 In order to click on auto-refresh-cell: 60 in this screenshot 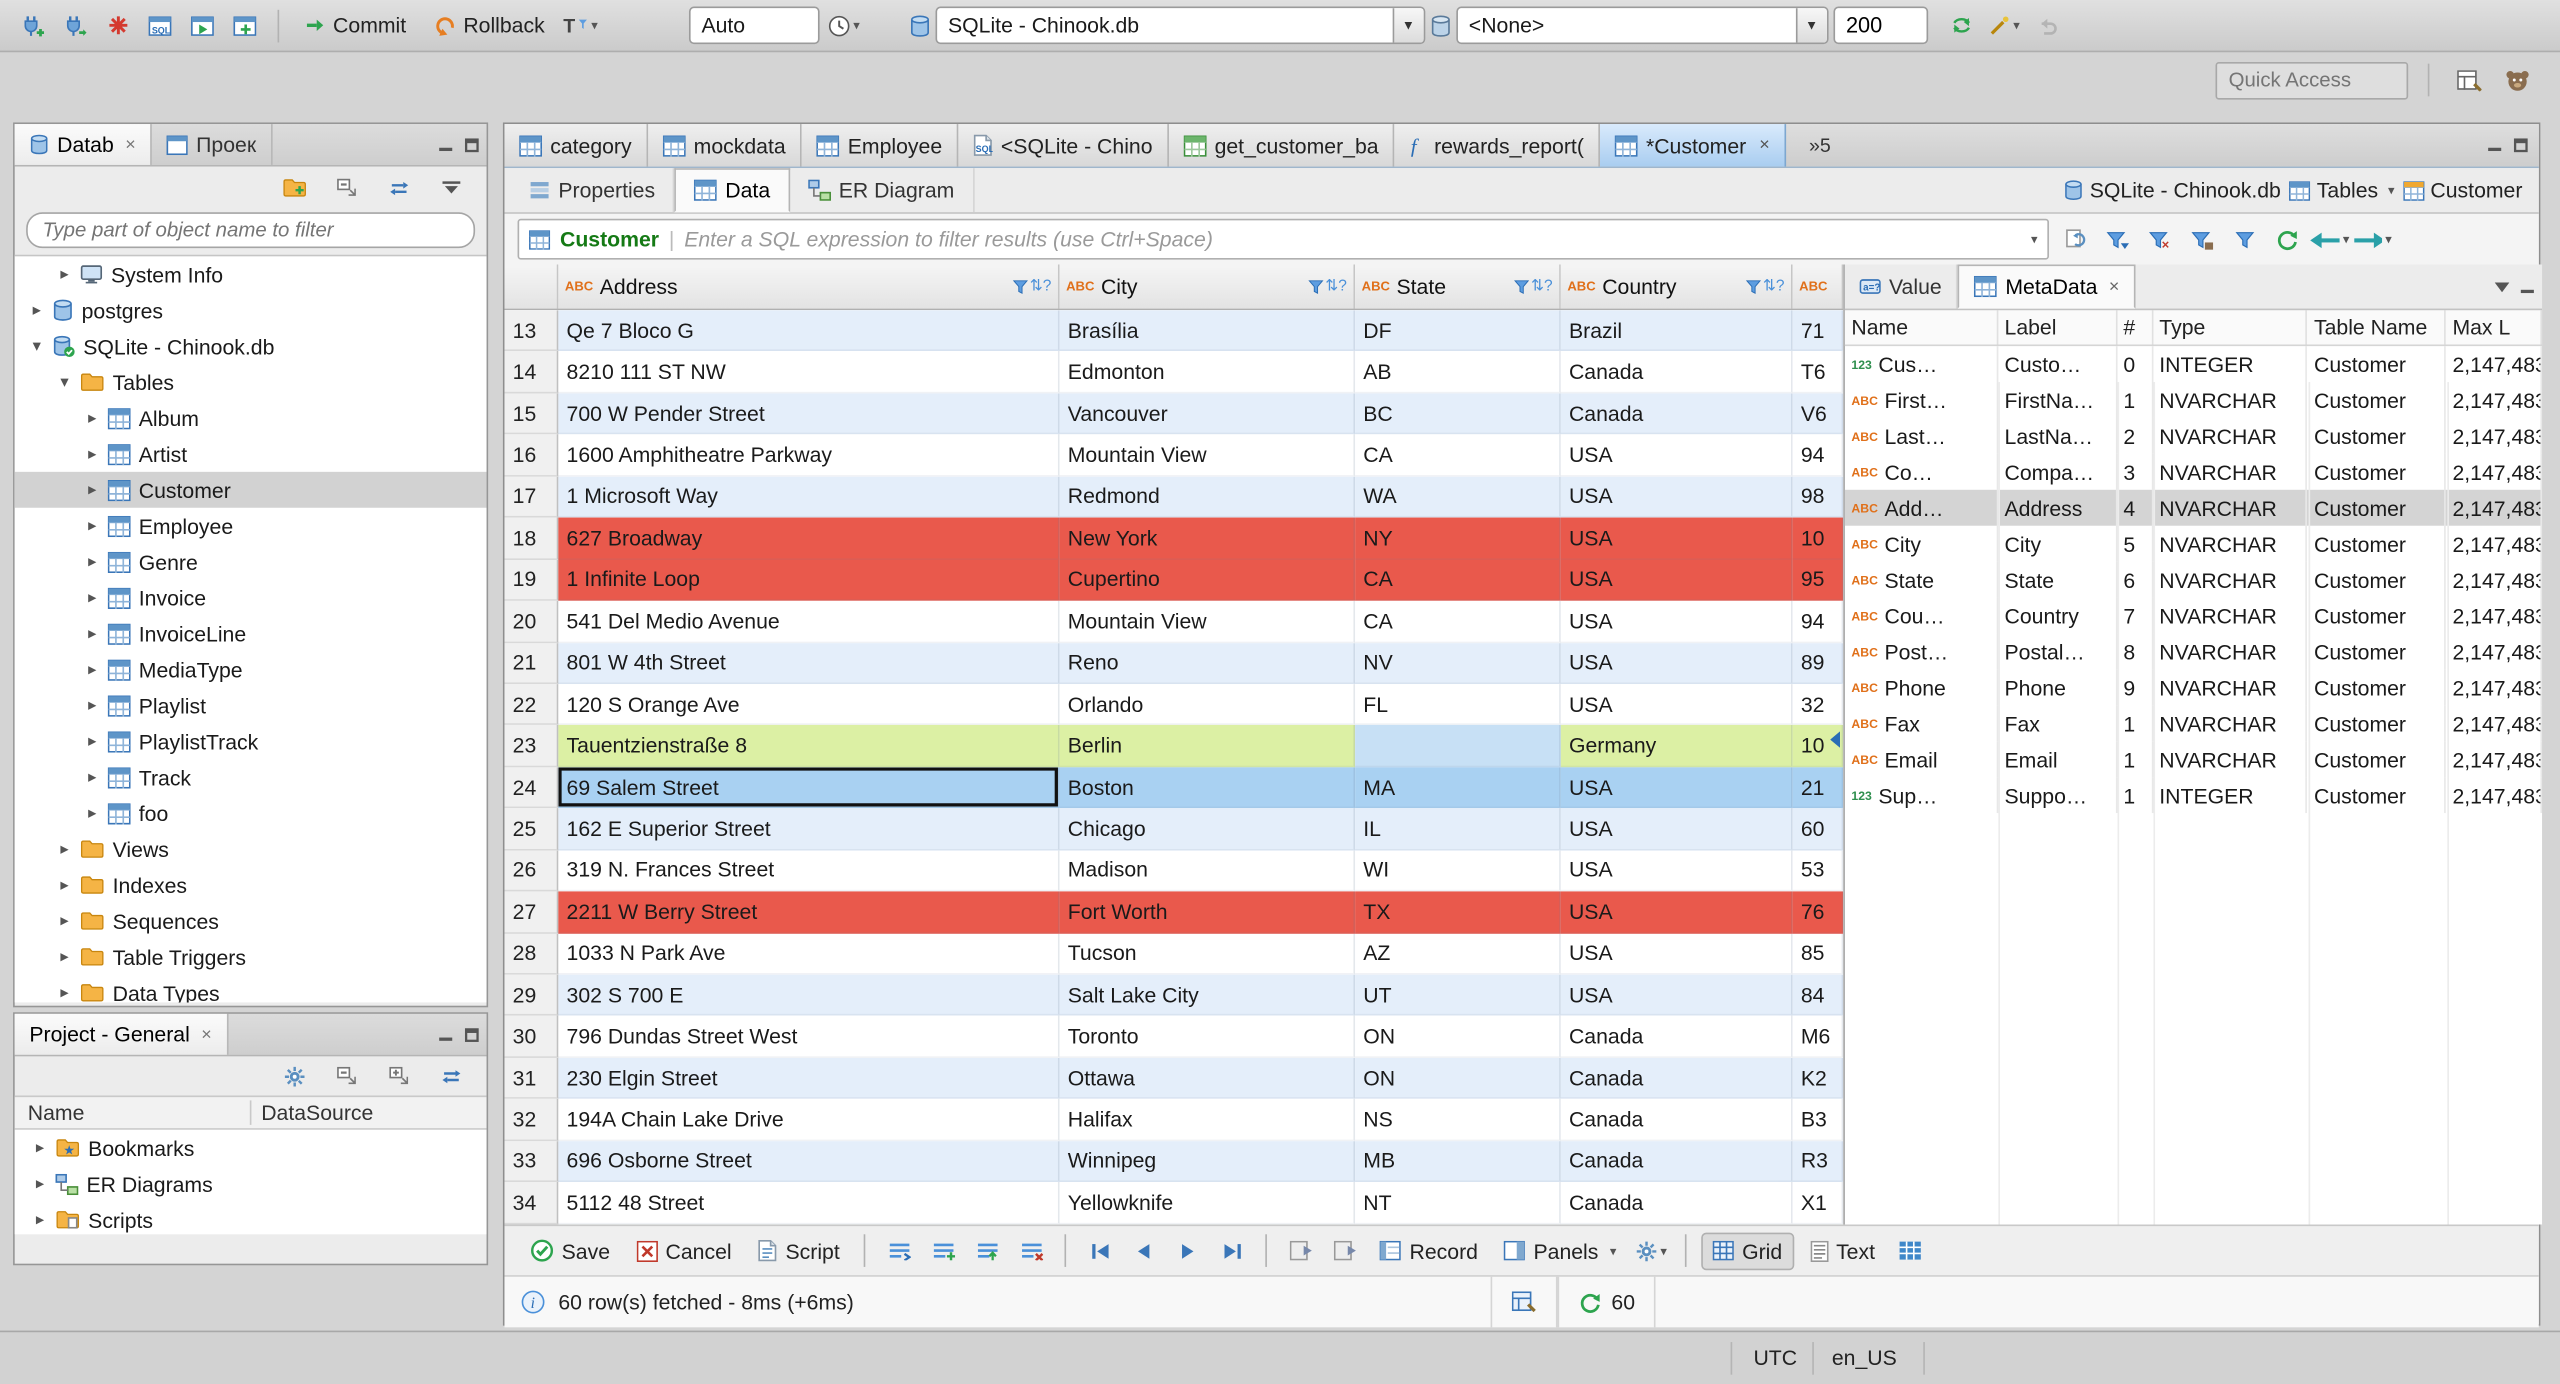, I will do `click(1607, 1302)`.